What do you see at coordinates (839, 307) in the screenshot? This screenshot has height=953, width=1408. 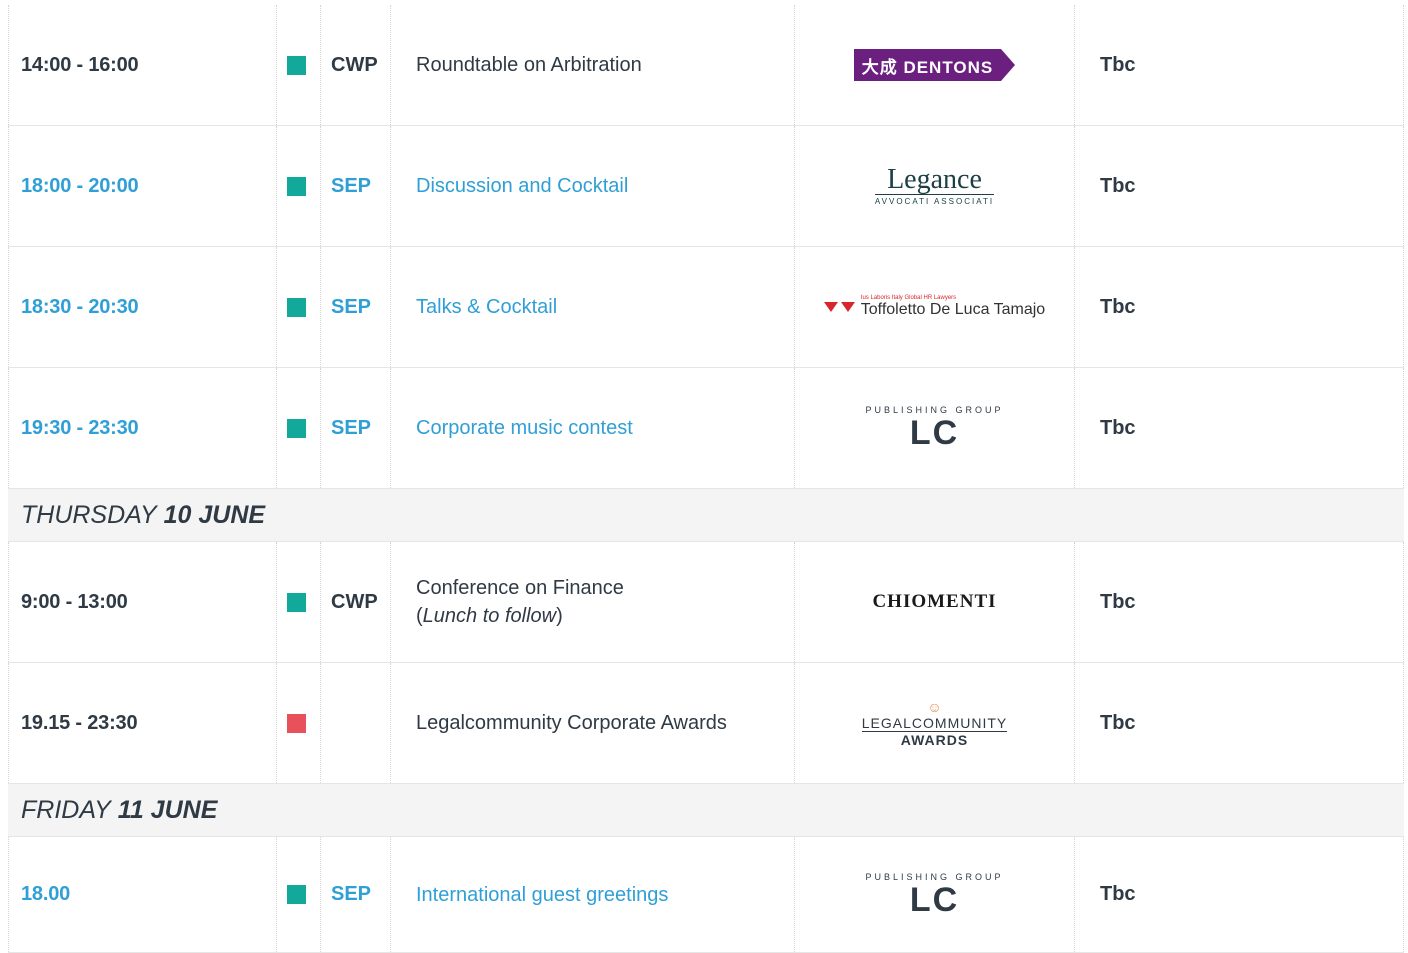 I see `logo-mark-icon` at bounding box center [839, 307].